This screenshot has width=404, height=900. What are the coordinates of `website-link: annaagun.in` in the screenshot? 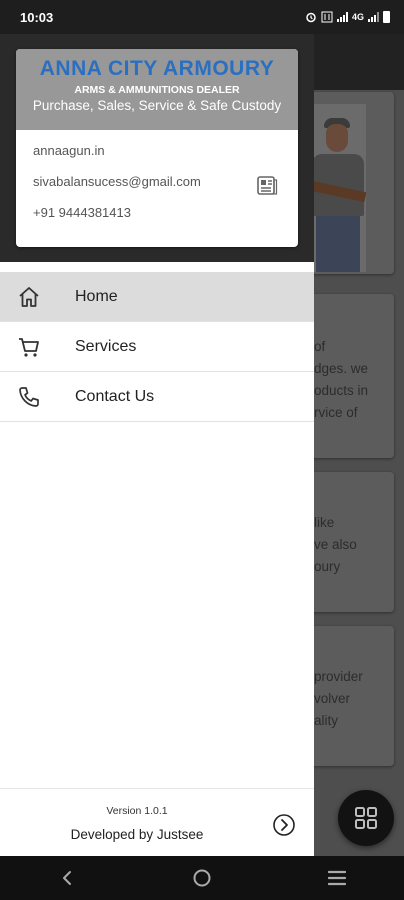 It's located at (165, 157).